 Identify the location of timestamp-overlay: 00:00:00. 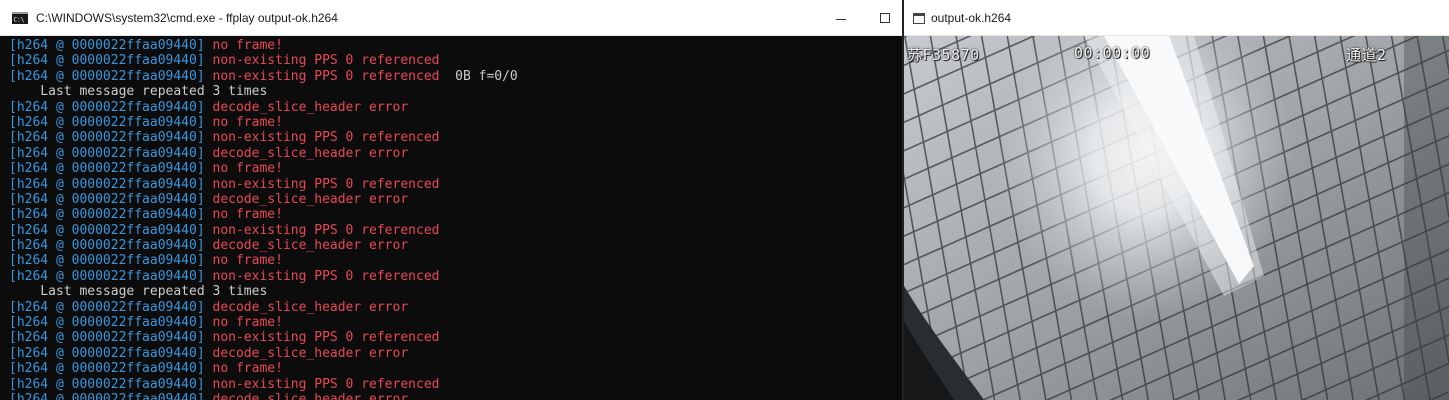
(1112, 53).